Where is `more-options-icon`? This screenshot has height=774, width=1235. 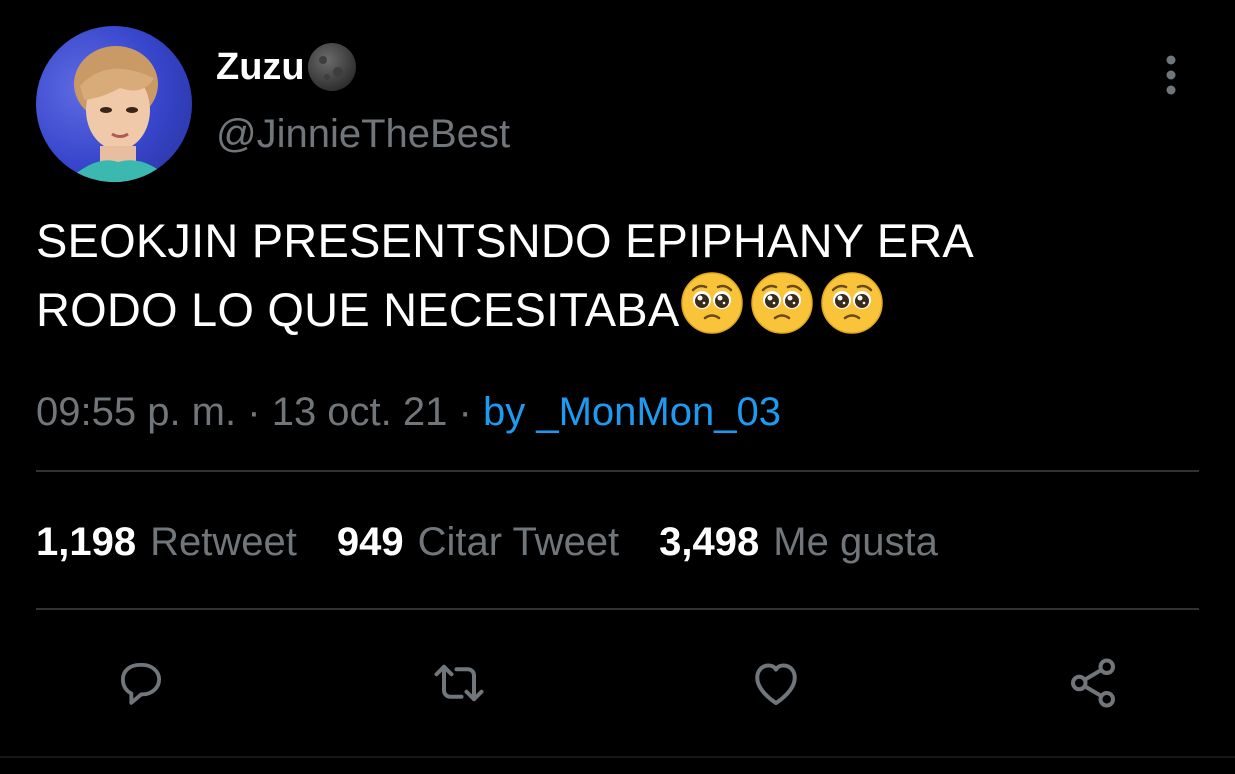
more-options-icon is located at coordinates (1171, 75).